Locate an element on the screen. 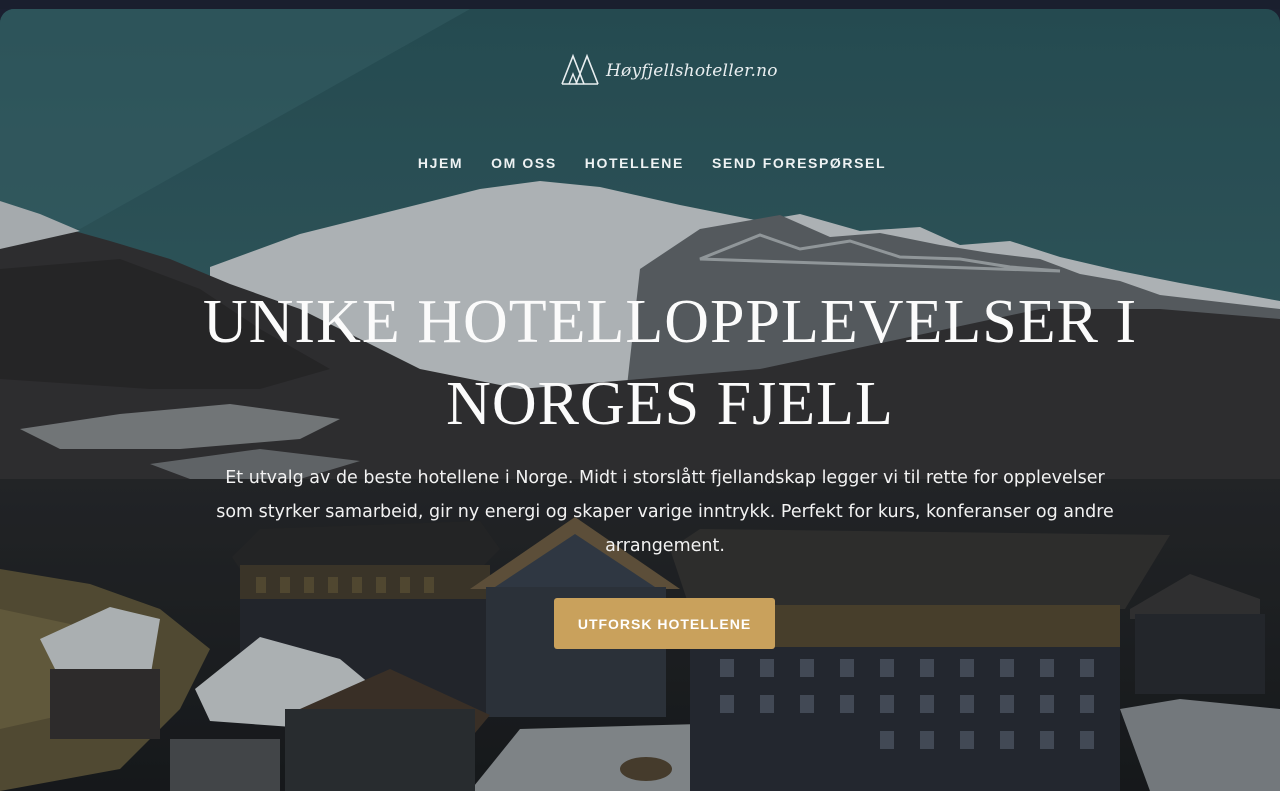  logo-text: Høyfjellshoteller.no is located at coordinates (692, 71).